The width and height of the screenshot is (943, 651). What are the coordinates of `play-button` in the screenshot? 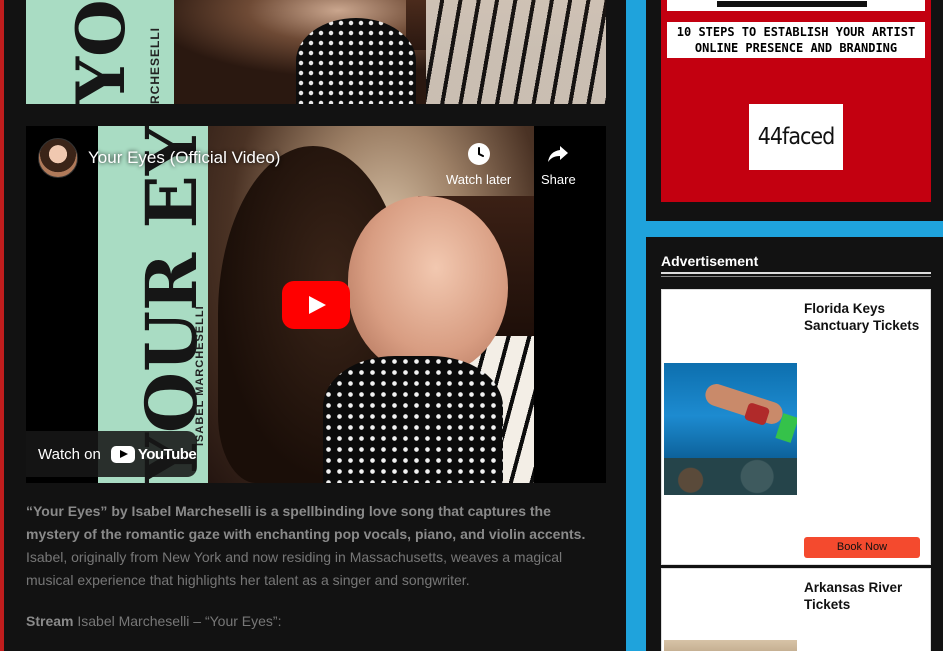 It's located at (316, 305).